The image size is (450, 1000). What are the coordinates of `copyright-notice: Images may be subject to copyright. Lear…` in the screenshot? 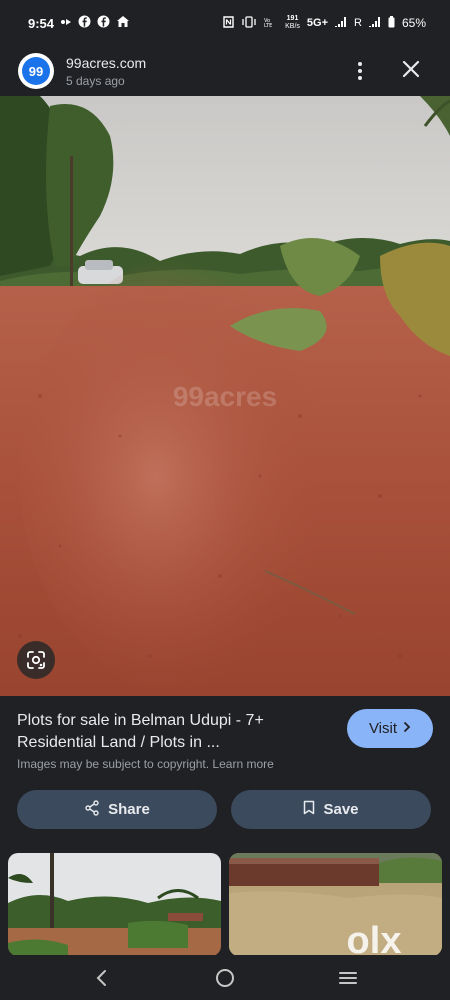 It's located at (145, 764).